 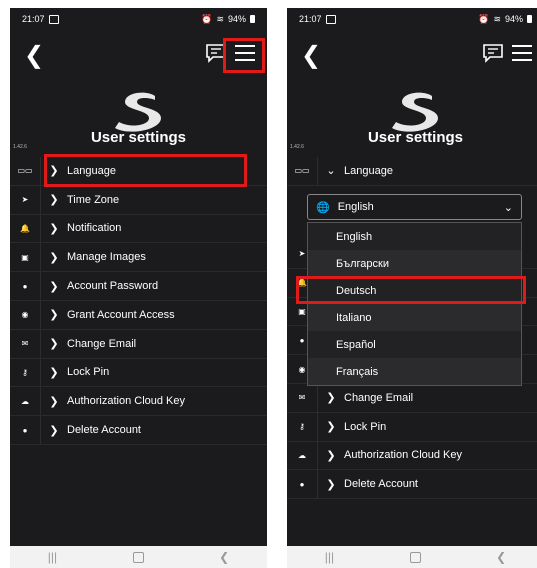 I want to click on menu-item-notification: 🔔 ❯ Notification, so click(x=138, y=229).